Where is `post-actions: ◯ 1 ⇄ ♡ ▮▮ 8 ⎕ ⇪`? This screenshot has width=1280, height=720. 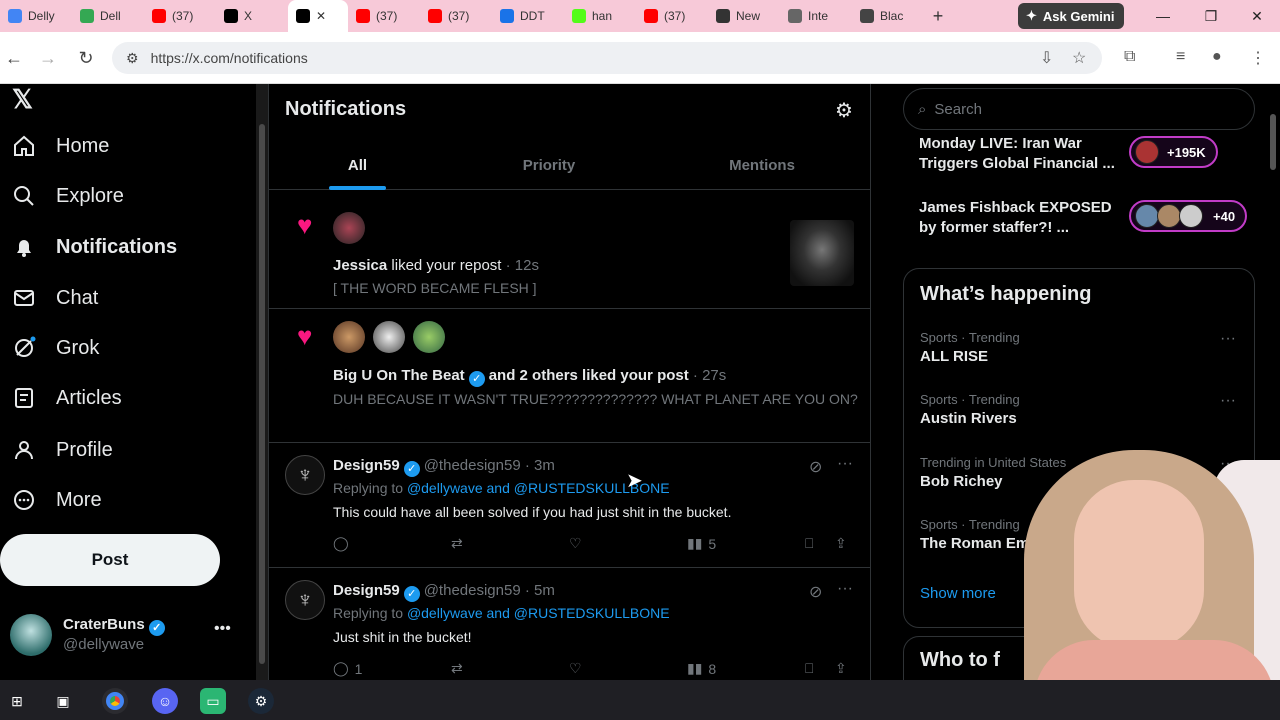
post-actions: ◯ 1 ⇄ ♡ ▮▮ 8 ⎕ ⇪ is located at coordinates (593, 670).